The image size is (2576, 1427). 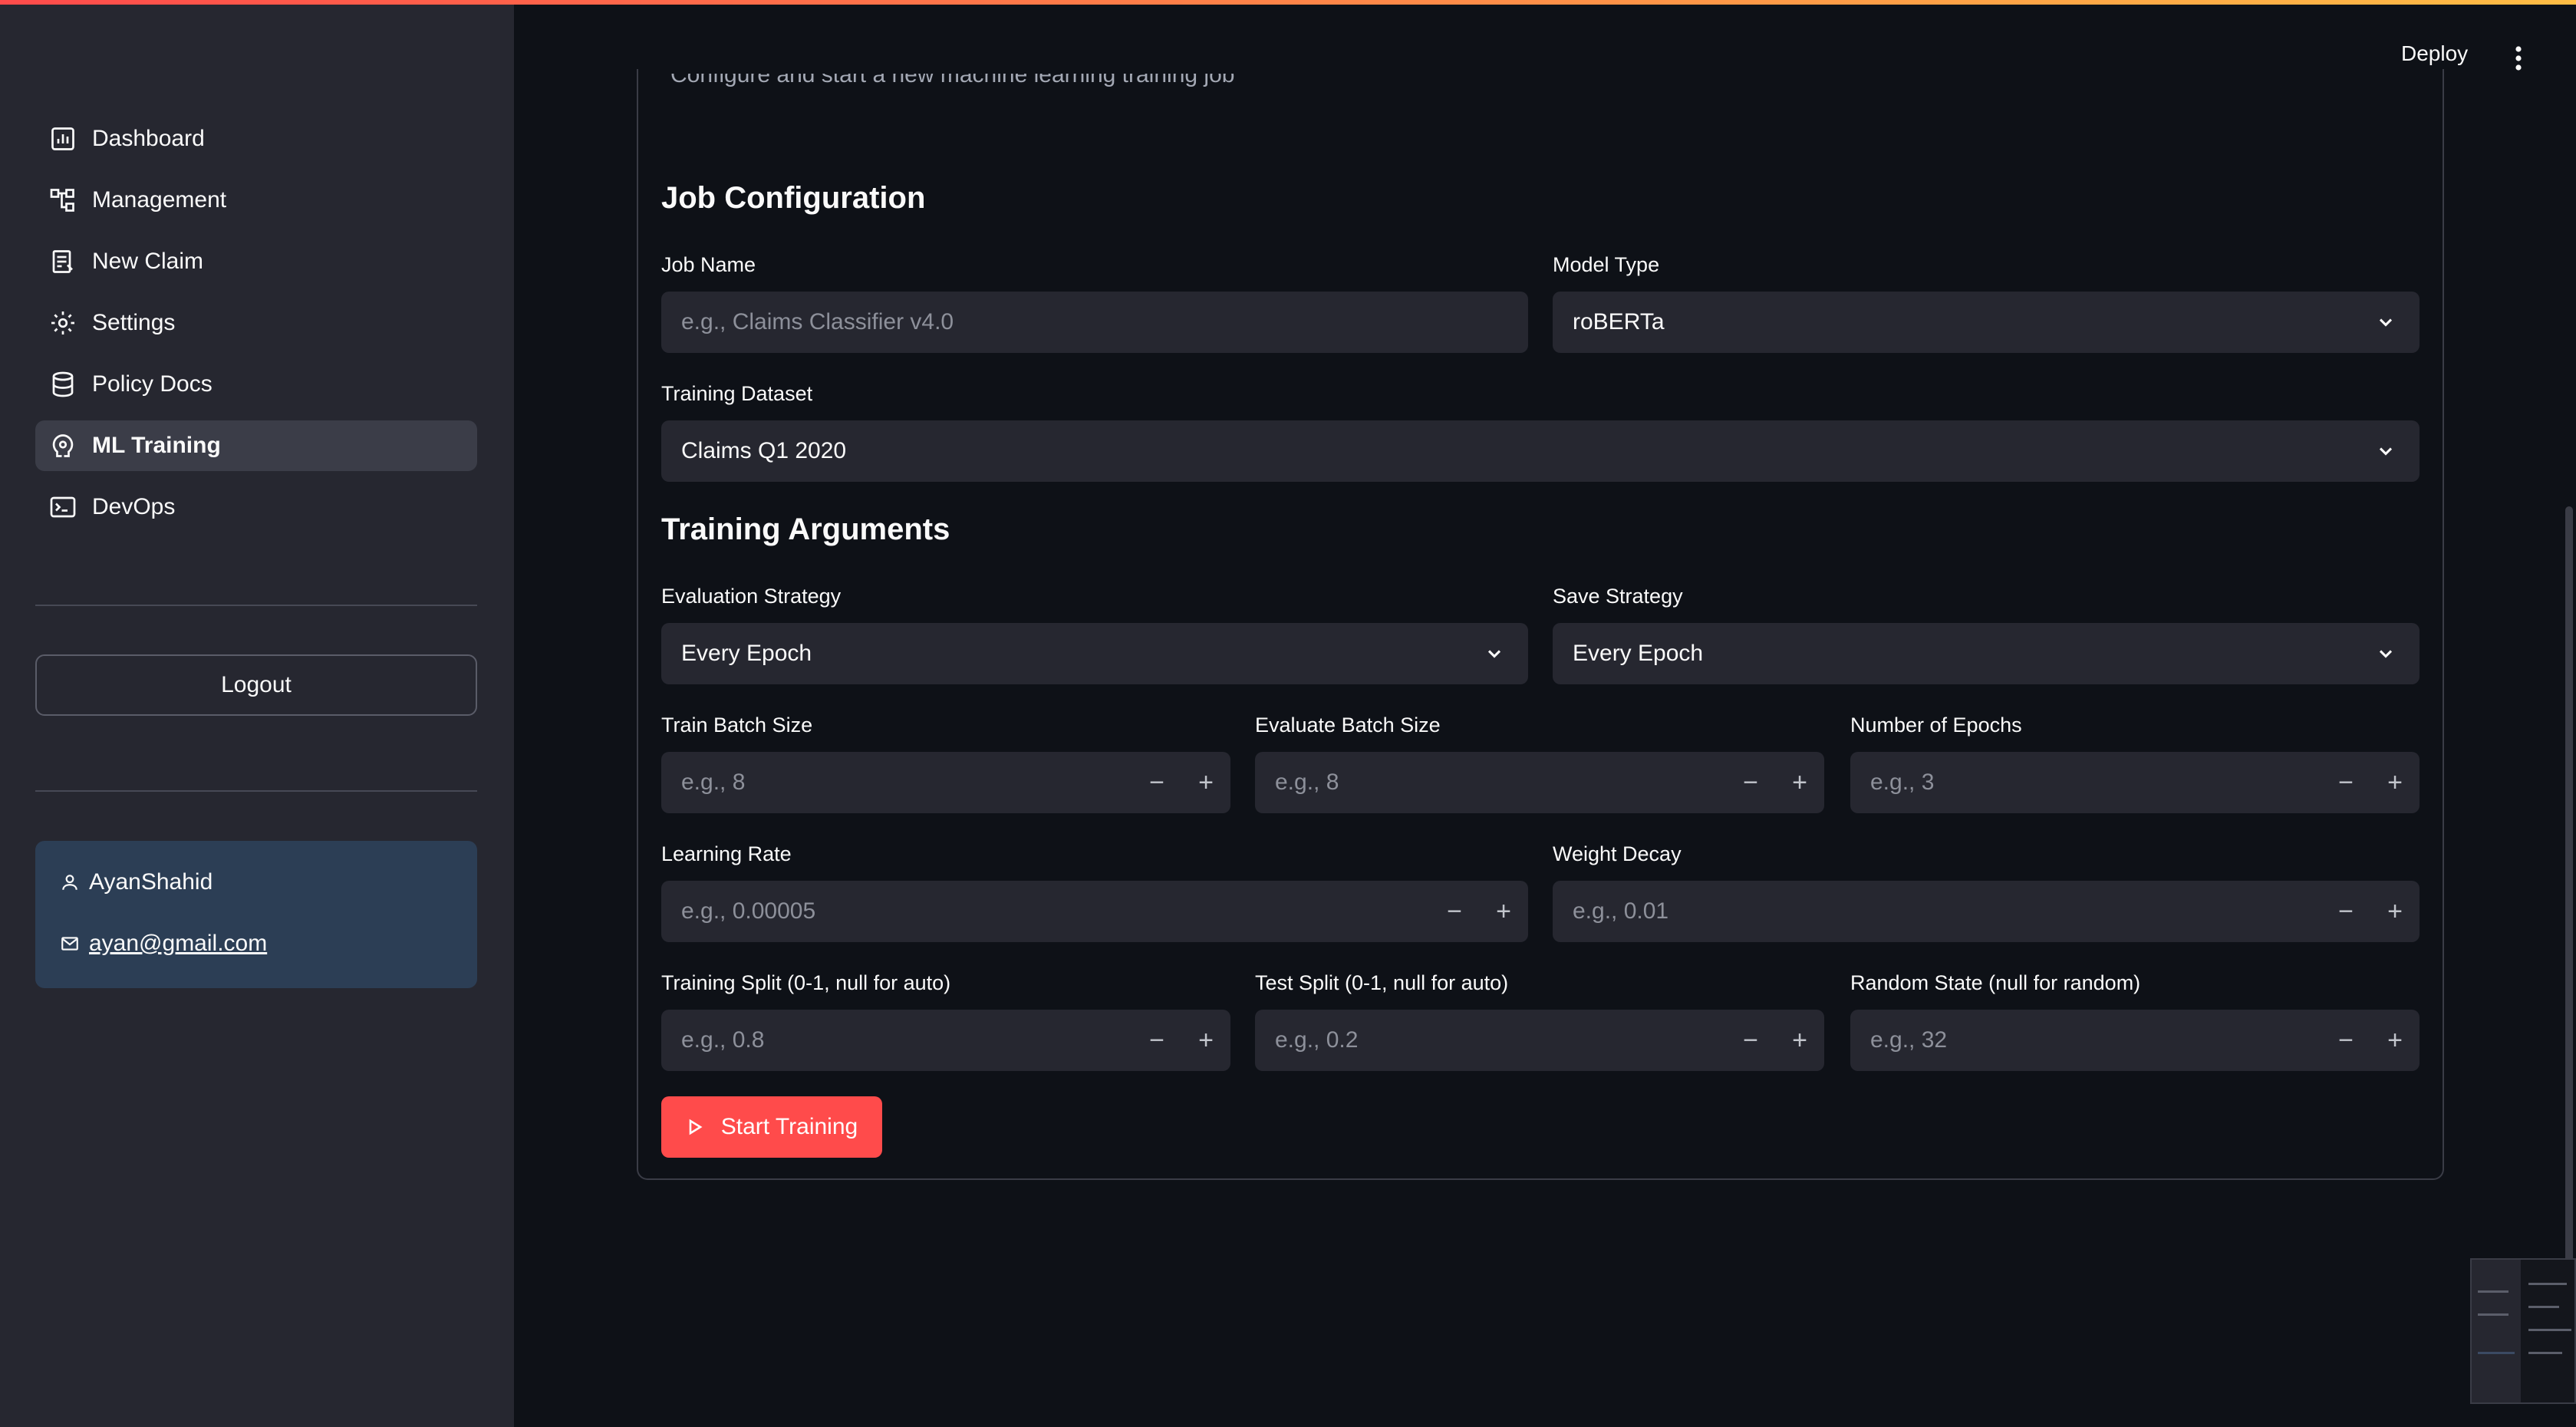 I want to click on eval-batch-size-input: e.g., 8 − +, so click(x=1539, y=782).